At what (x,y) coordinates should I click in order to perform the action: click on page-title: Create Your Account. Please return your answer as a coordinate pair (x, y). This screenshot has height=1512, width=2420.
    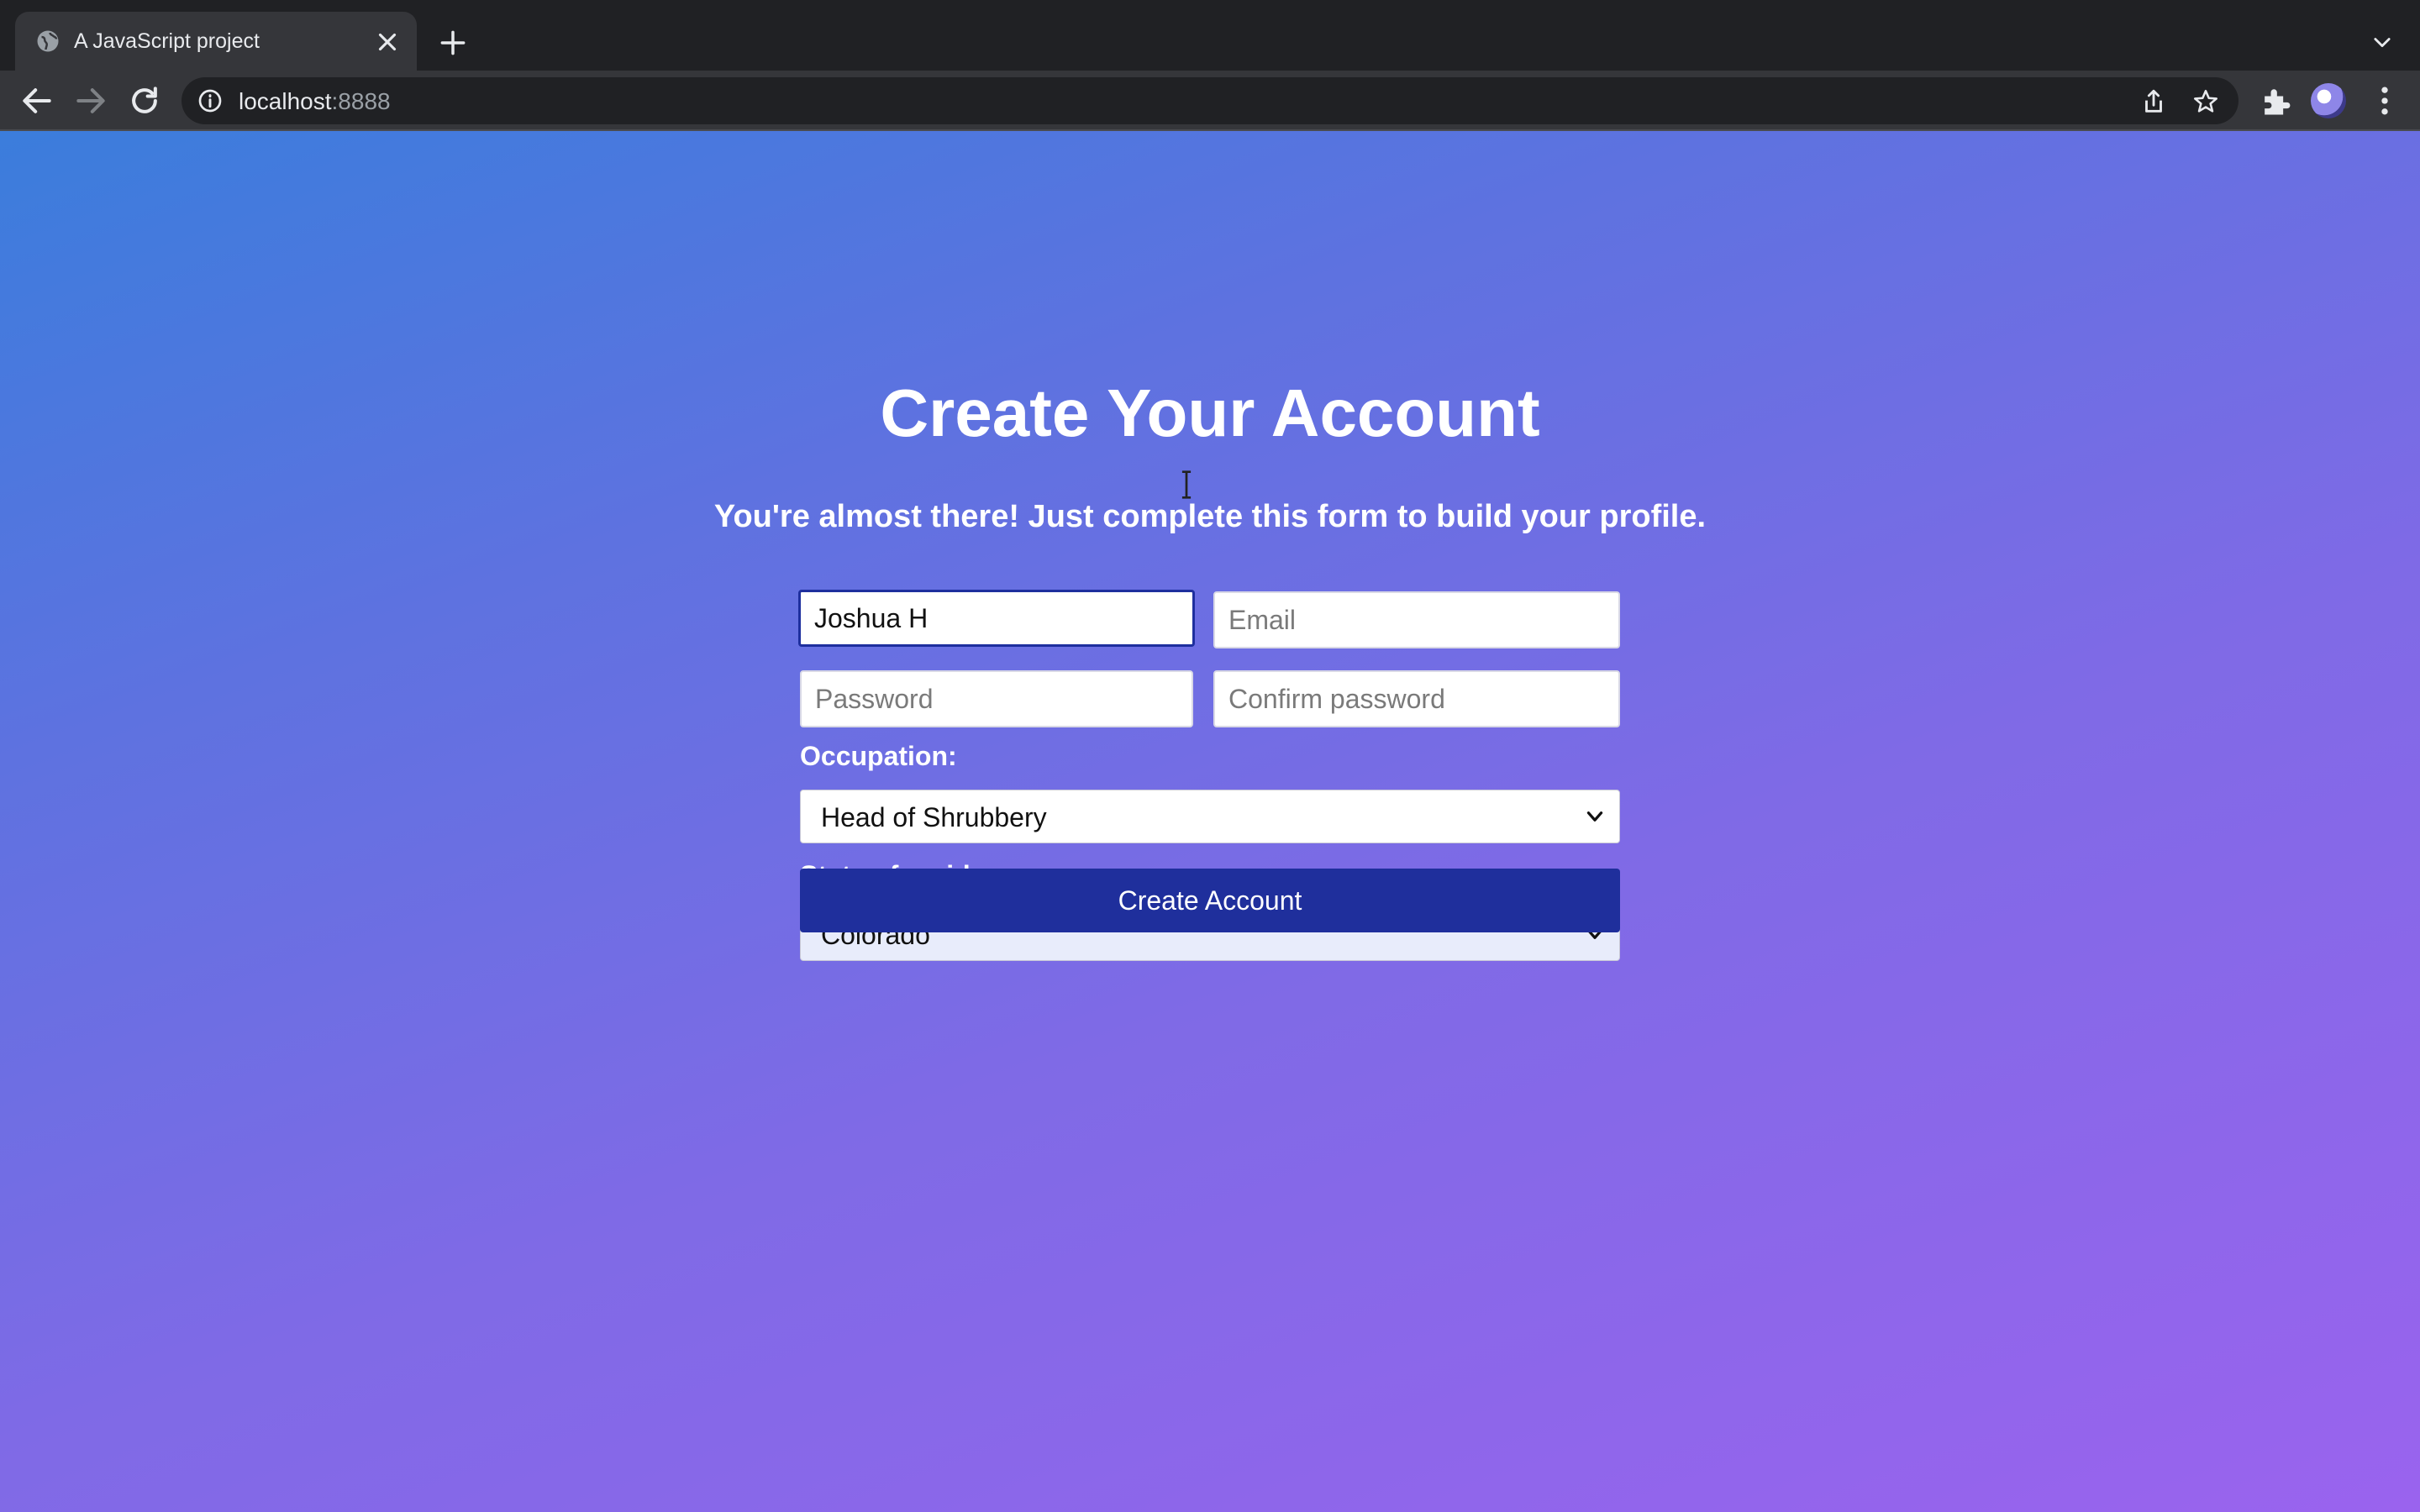
    Looking at the image, I should click on (1210, 412).